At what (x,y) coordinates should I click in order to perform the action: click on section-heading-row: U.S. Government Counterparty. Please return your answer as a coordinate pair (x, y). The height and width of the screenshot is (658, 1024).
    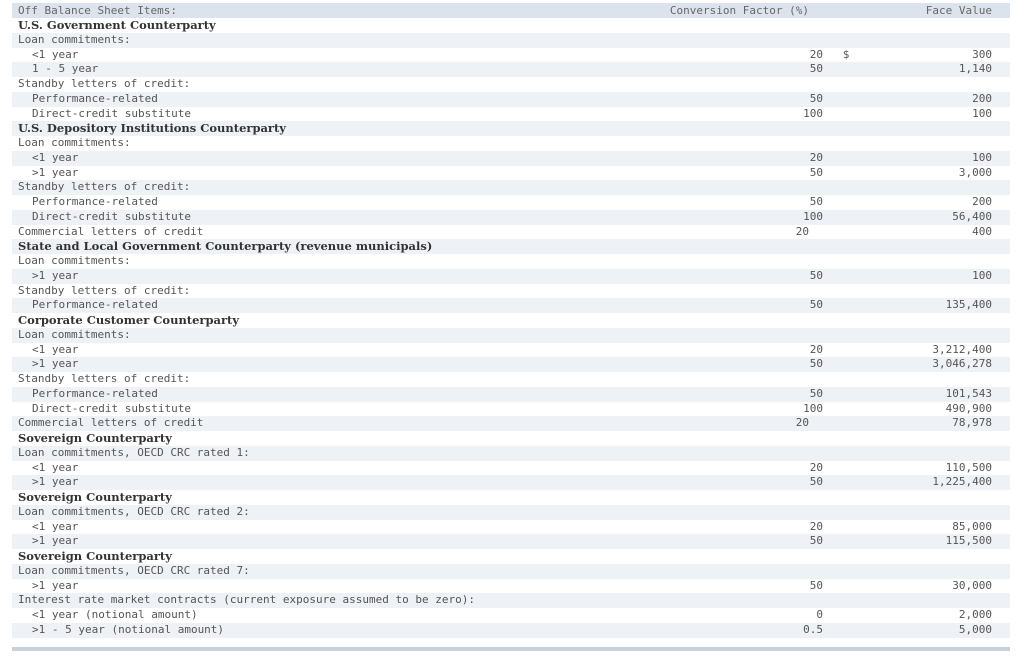
    Looking at the image, I should click on (511, 25).